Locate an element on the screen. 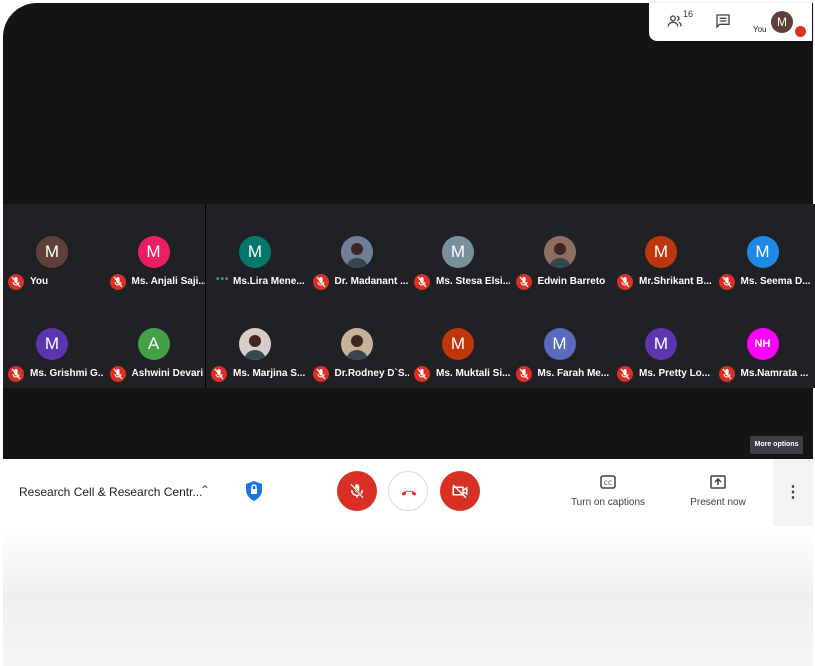  shield-icon is located at coordinates (254, 493).